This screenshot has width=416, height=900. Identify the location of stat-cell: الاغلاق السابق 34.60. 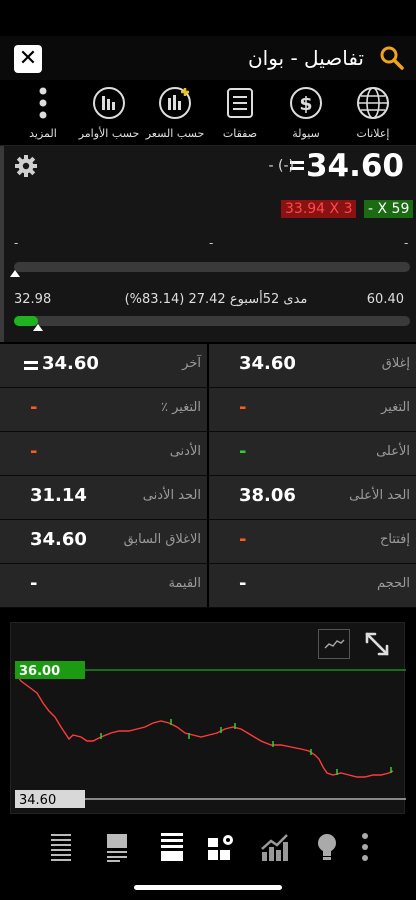
(103, 541).